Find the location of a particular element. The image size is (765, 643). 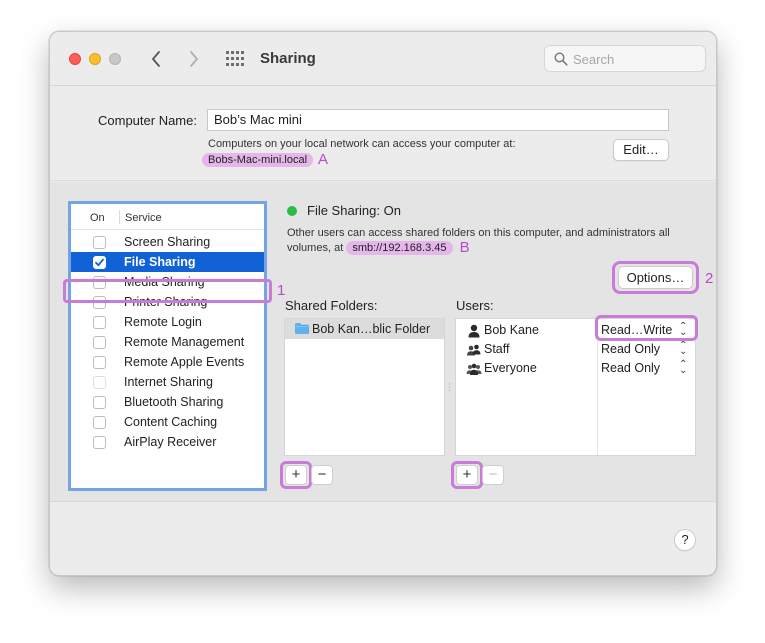

service-label: Remote Management is located at coordinates (184, 342).